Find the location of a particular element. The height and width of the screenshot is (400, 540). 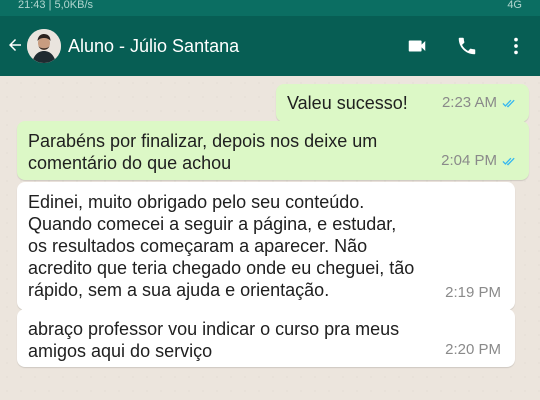

message-time: 2:23 AM is located at coordinates (469, 102).